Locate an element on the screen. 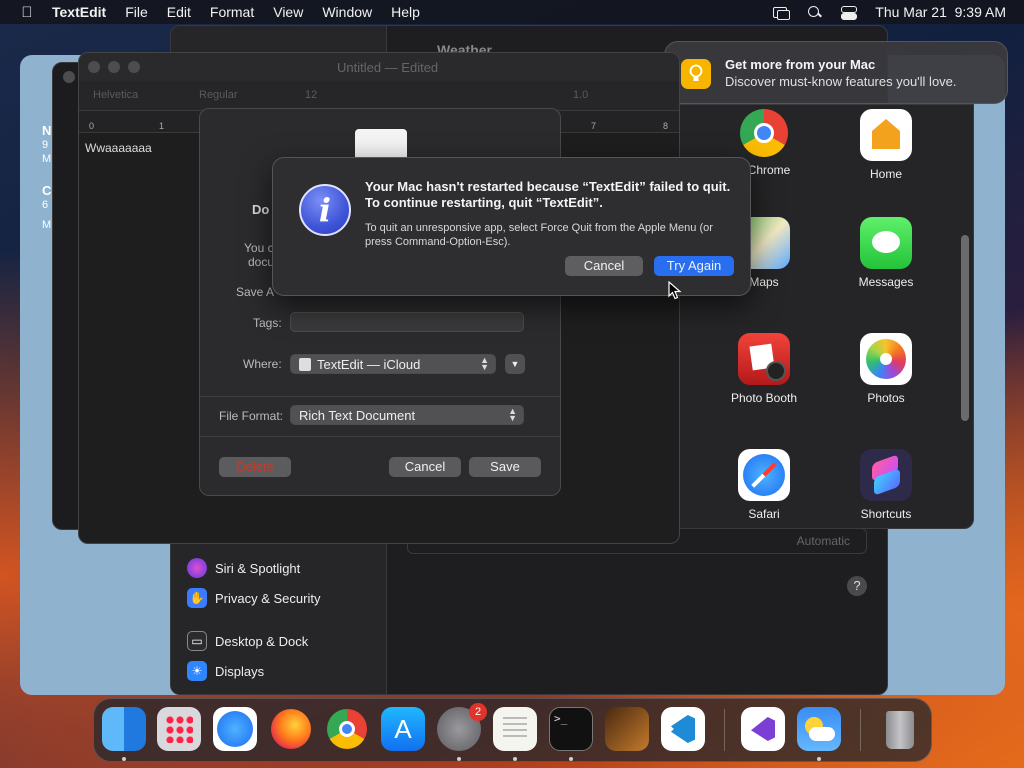  sidebar-item-displays: ☀ Displays is located at coordinates (225, 671).